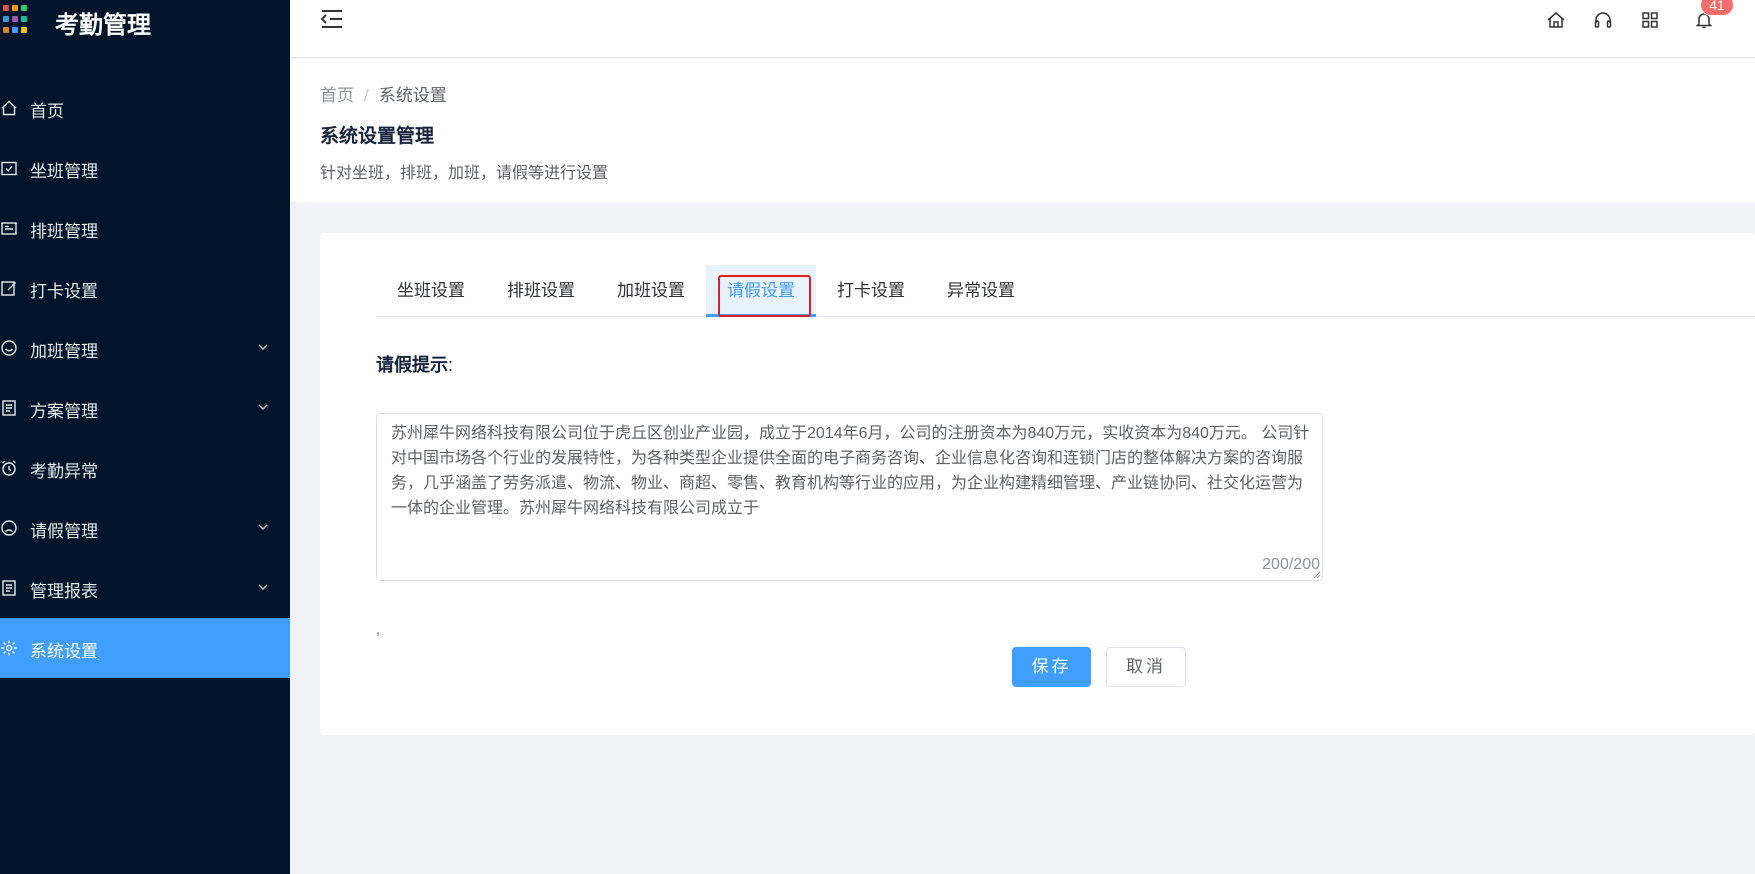  What do you see at coordinates (47, 111) in the screenshot?
I see `sidebar-item-label: 首页` at bounding box center [47, 111].